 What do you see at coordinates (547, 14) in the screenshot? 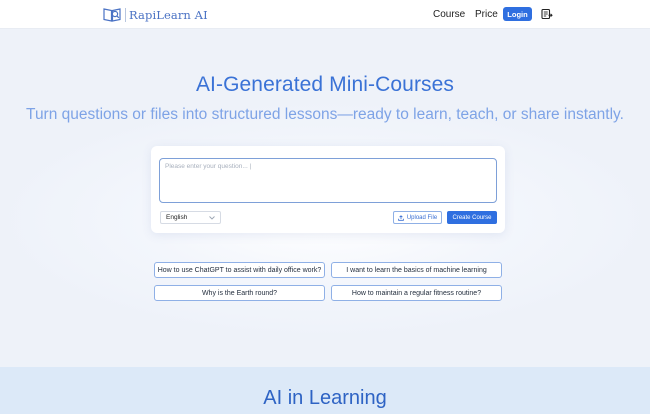
I see `language-switch-icon` at bounding box center [547, 14].